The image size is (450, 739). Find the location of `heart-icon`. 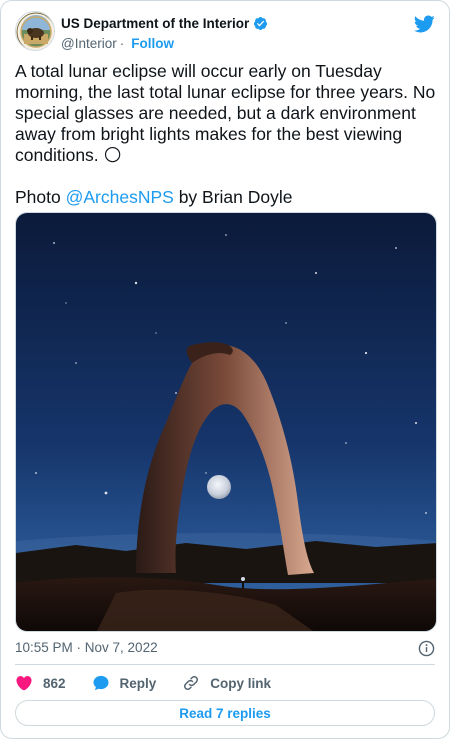

heart-icon is located at coordinates (24, 683).